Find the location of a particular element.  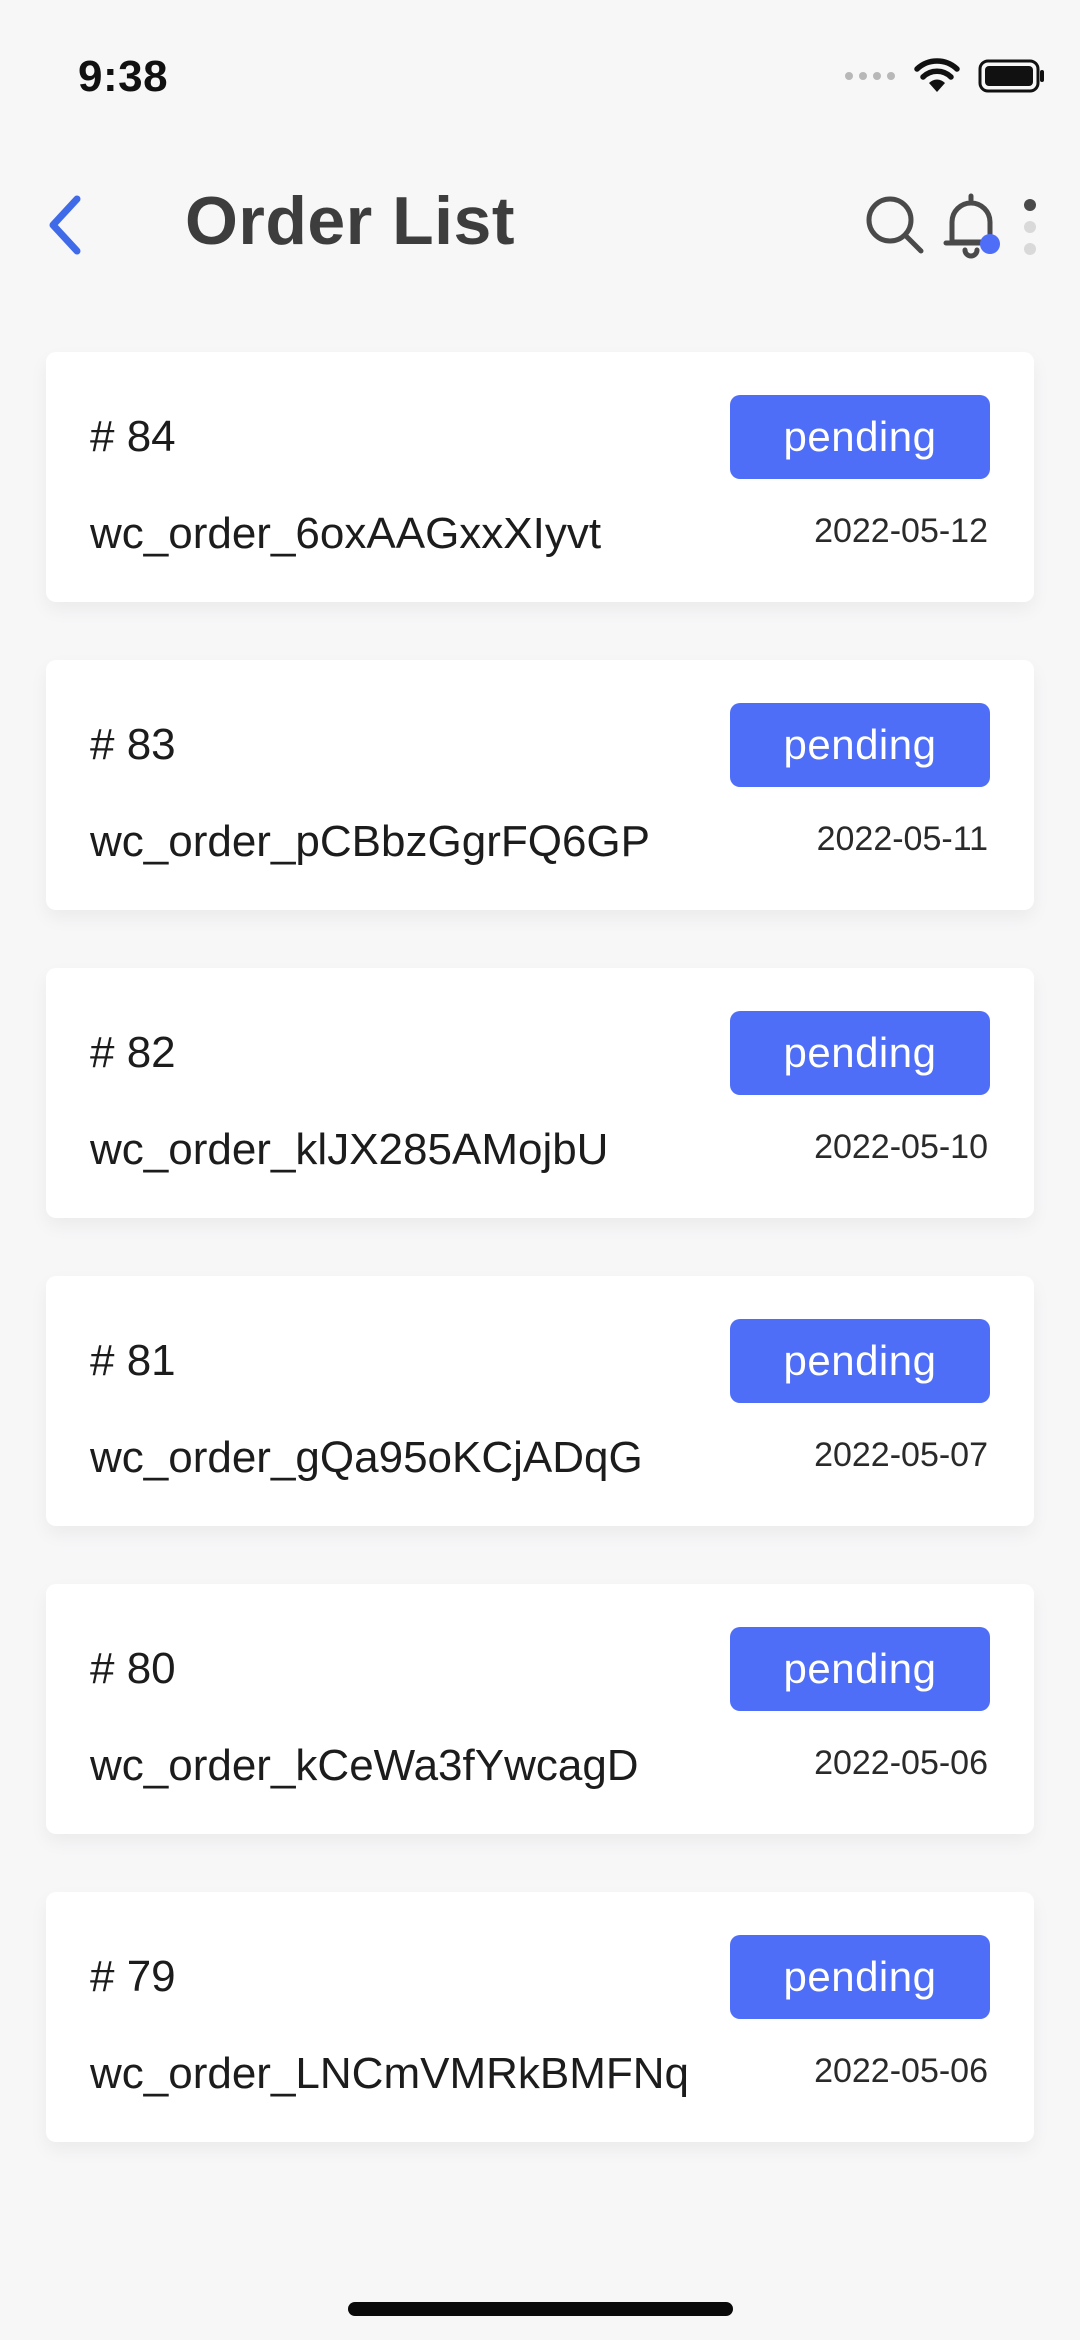

status-time: 9:38 is located at coordinates (123, 76).